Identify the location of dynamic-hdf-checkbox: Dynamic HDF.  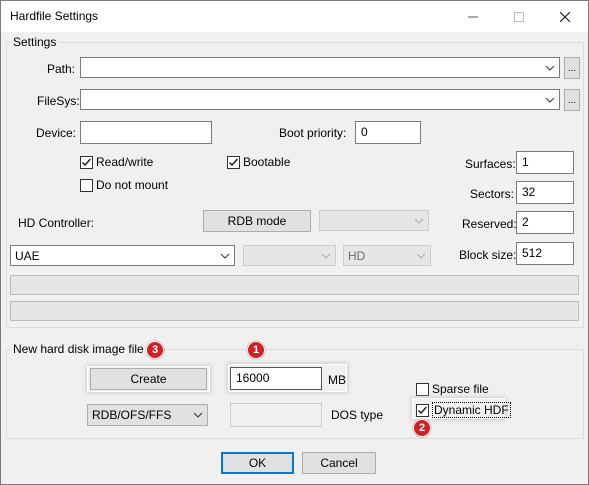
(463, 410).